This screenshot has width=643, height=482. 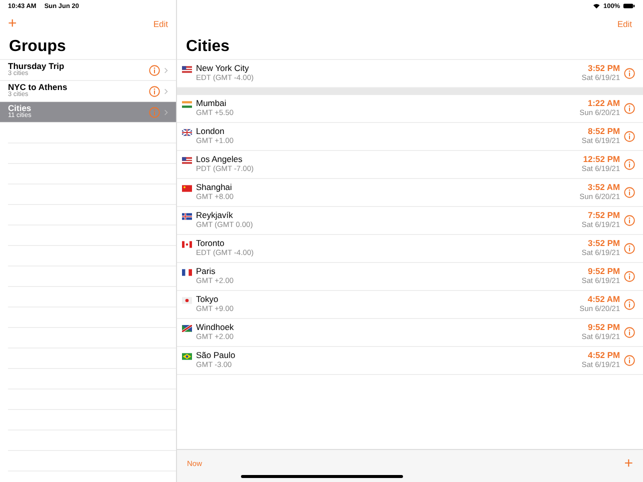 What do you see at coordinates (211, 132) in the screenshot?
I see `city-name: London` at bounding box center [211, 132].